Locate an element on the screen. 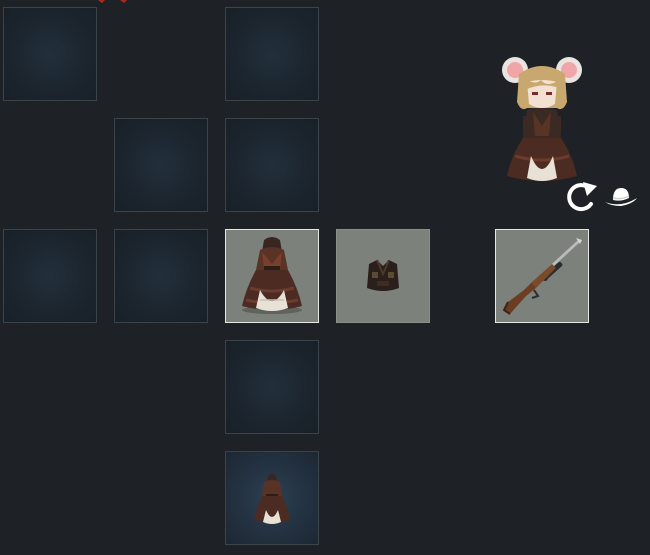 This screenshot has width=650, height=555. equipment-slot-dress is located at coordinates (272, 276).